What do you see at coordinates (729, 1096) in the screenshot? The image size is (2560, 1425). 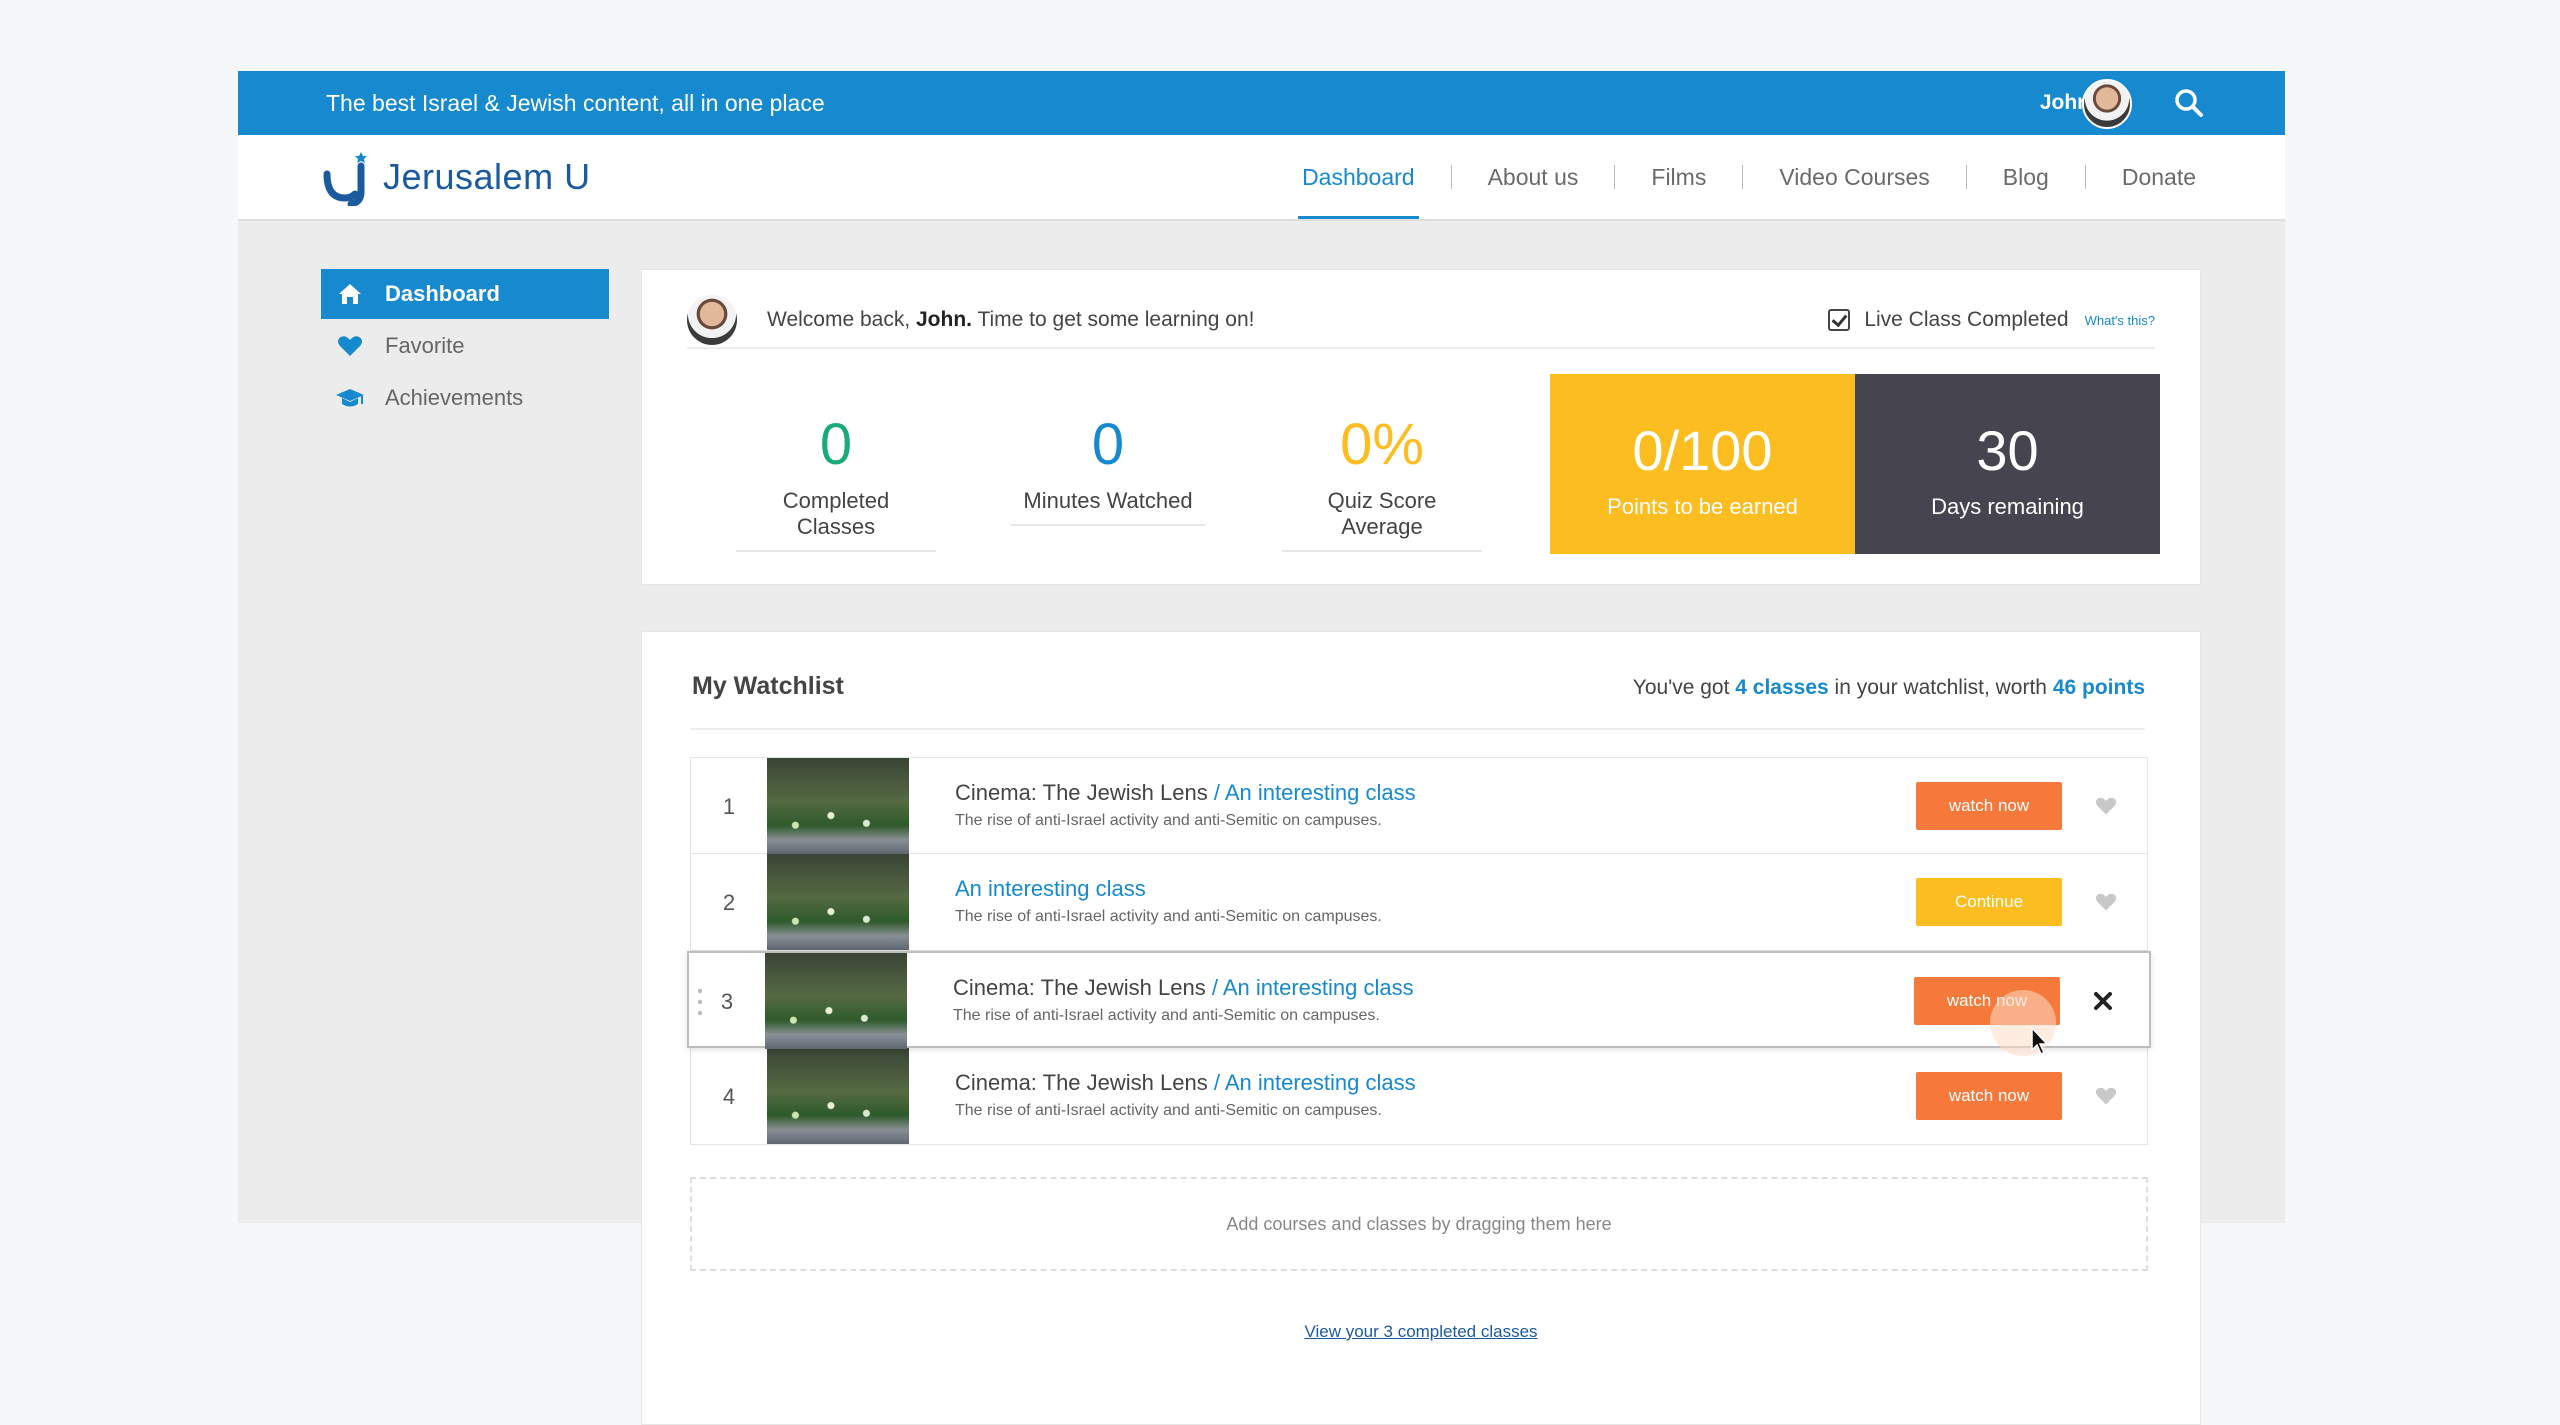 I see `row-number: 4` at bounding box center [729, 1096].